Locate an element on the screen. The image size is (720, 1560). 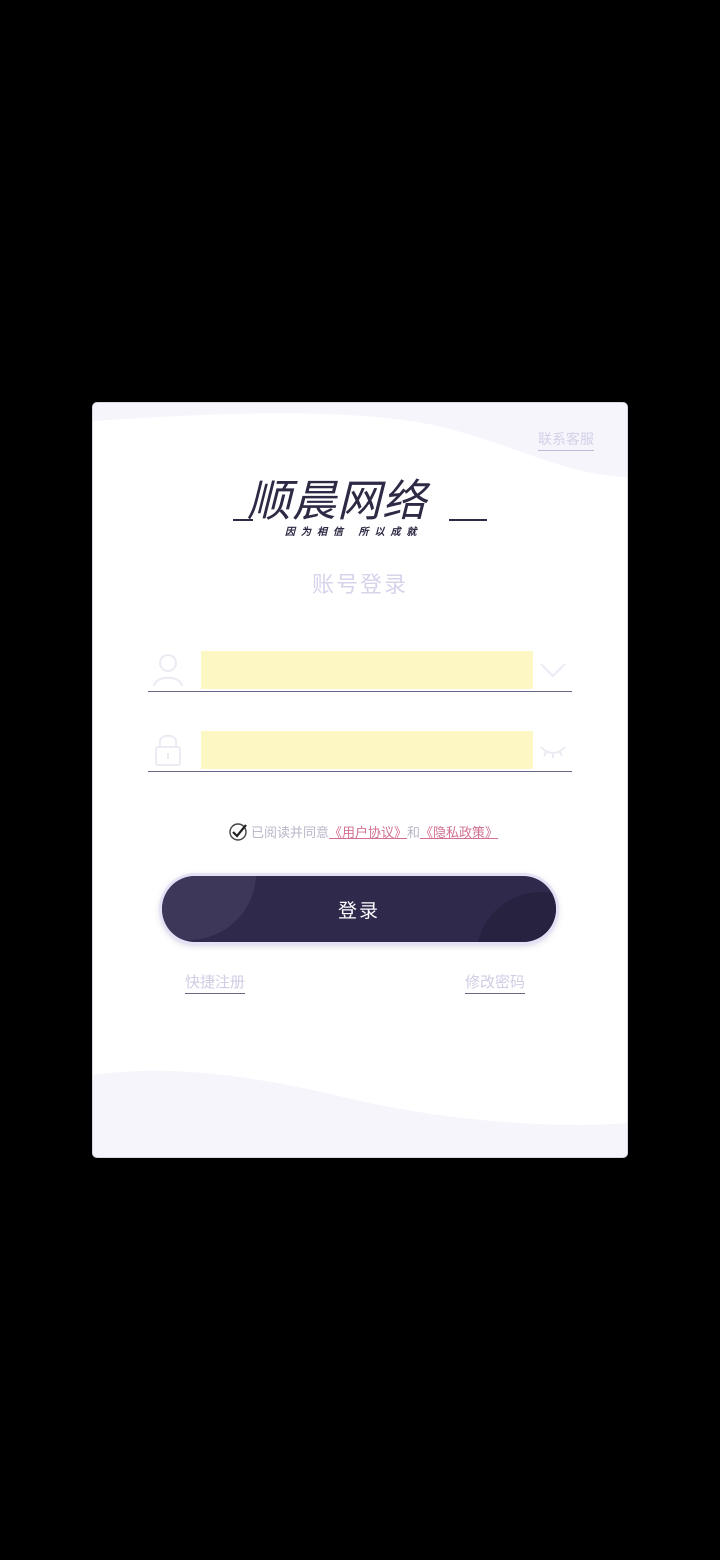
logo-slogan: 因为相信 所以成就 is located at coordinates (354, 532).